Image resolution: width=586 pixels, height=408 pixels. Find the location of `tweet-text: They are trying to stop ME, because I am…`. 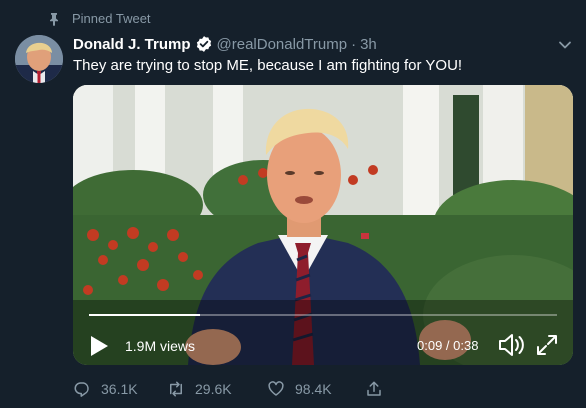

tweet-text: They are trying to stop ME, because I am… is located at coordinates (268, 65).